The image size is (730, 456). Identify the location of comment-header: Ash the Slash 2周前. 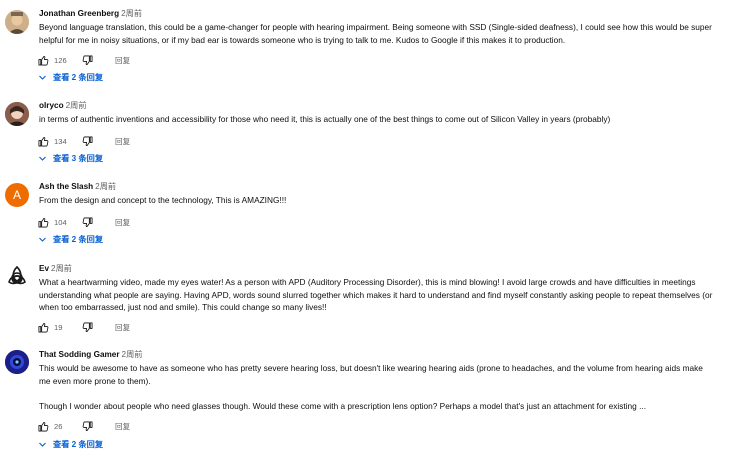
(377, 187).